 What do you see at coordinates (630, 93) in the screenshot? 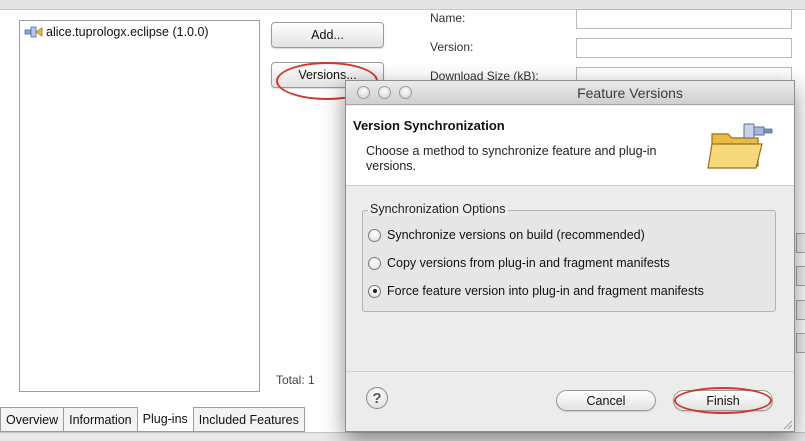
I see `dialog-title: Feature Versions` at bounding box center [630, 93].